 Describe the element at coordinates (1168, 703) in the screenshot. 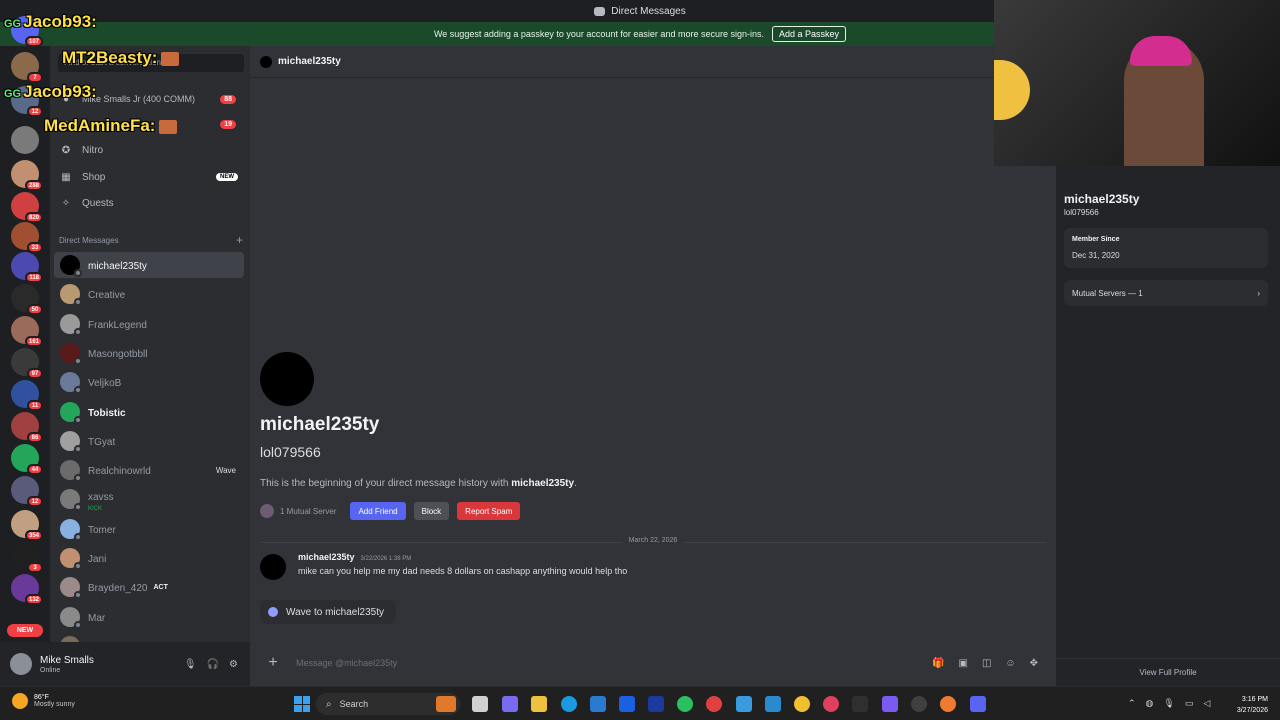

I see `microphone-tray-icon: 🎙` at that location.